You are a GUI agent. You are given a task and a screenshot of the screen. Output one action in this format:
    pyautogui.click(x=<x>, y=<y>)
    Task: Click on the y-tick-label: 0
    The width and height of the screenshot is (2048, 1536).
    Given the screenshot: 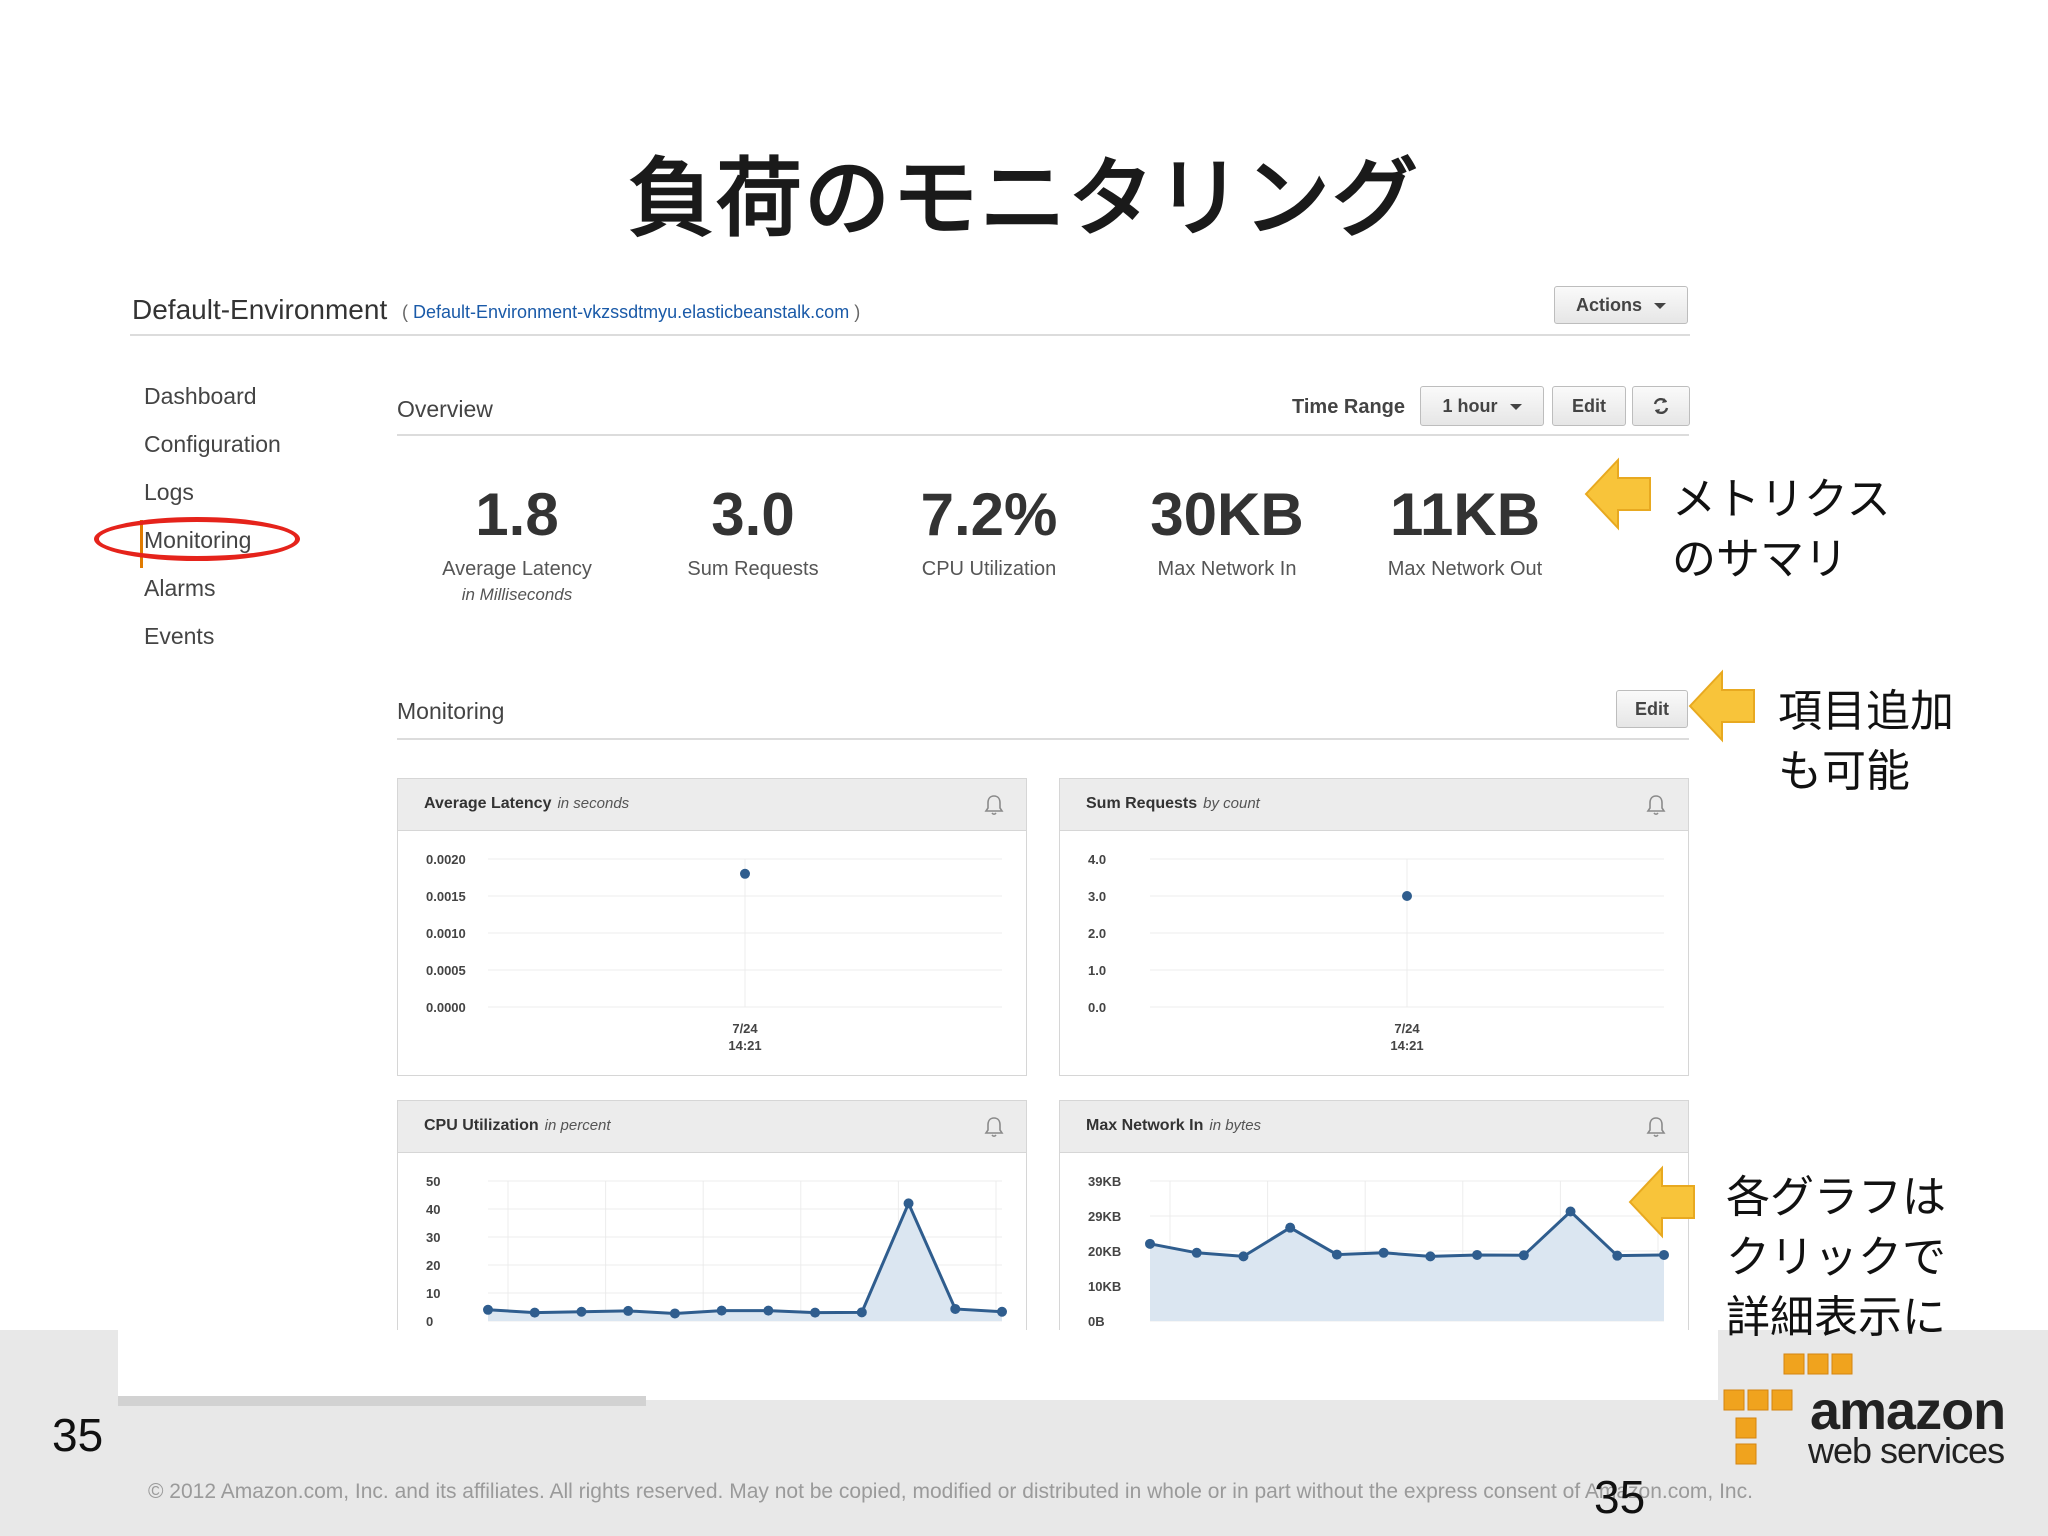 What is the action you would take?
    pyautogui.click(x=429, y=1321)
    